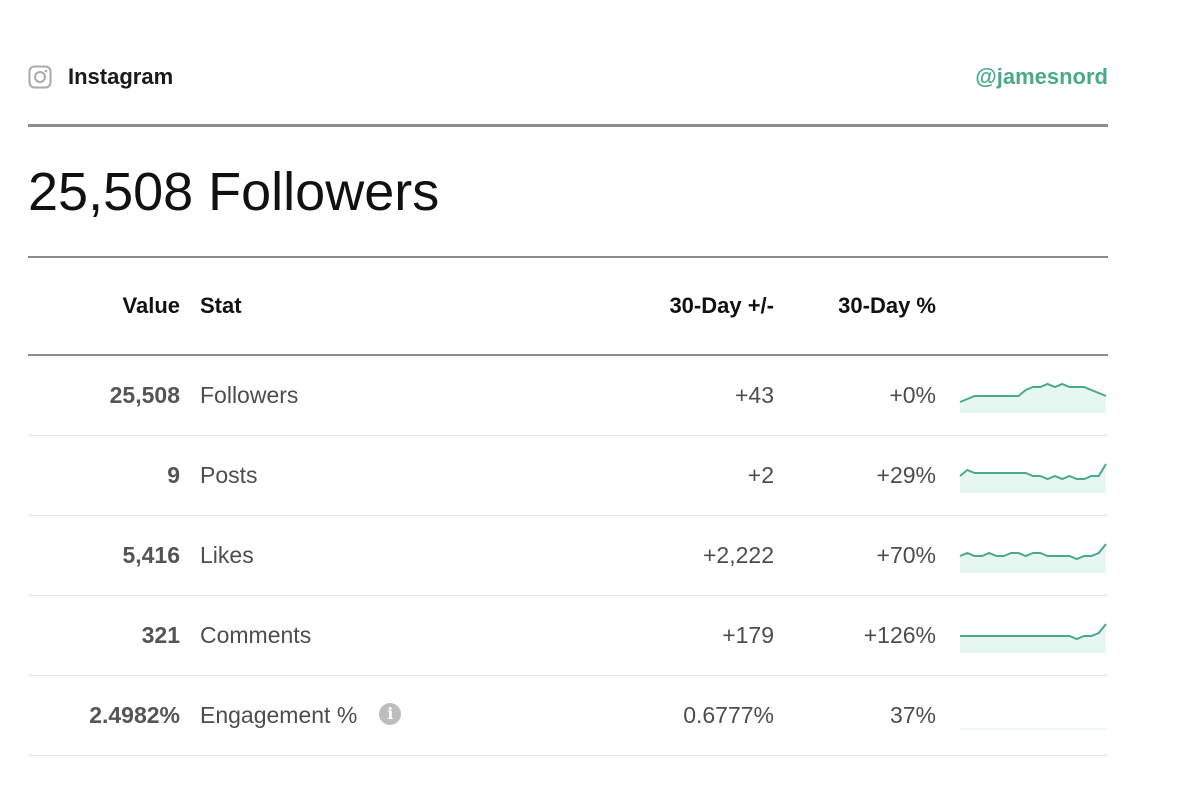 The image size is (1182, 812). What do you see at coordinates (373, 395) in the screenshot?
I see `stat-name-cell: Followers` at bounding box center [373, 395].